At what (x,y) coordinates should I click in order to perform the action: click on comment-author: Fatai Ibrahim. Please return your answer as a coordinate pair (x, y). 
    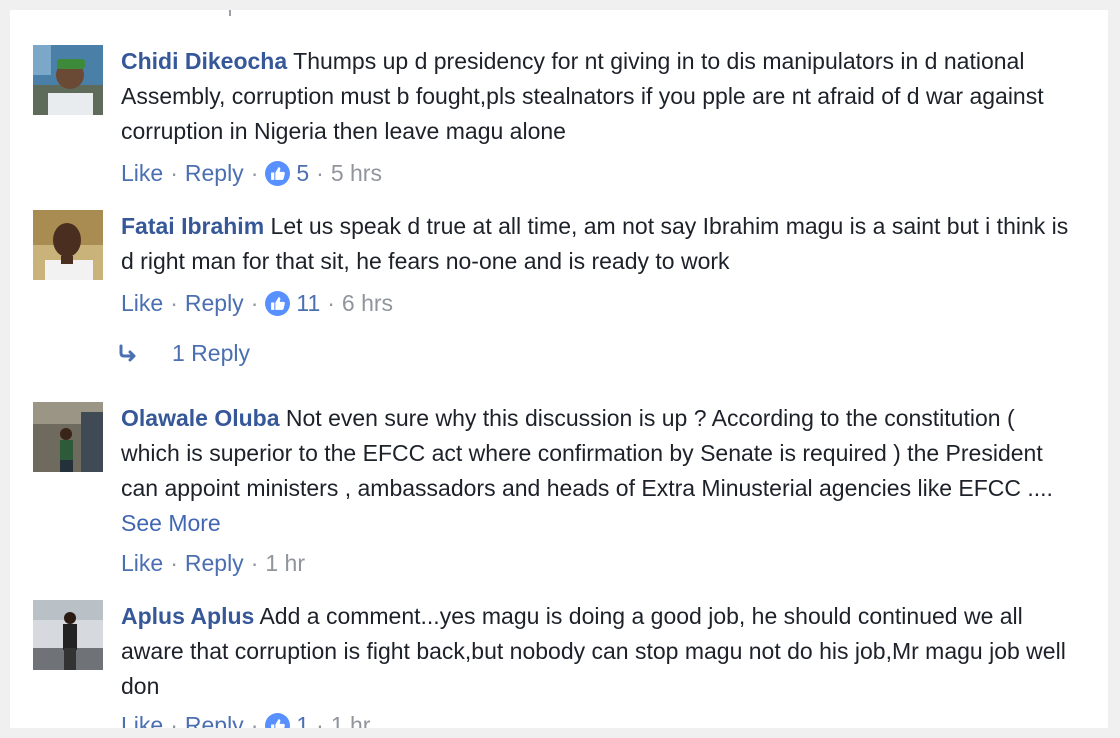
    Looking at the image, I should click on (192, 226).